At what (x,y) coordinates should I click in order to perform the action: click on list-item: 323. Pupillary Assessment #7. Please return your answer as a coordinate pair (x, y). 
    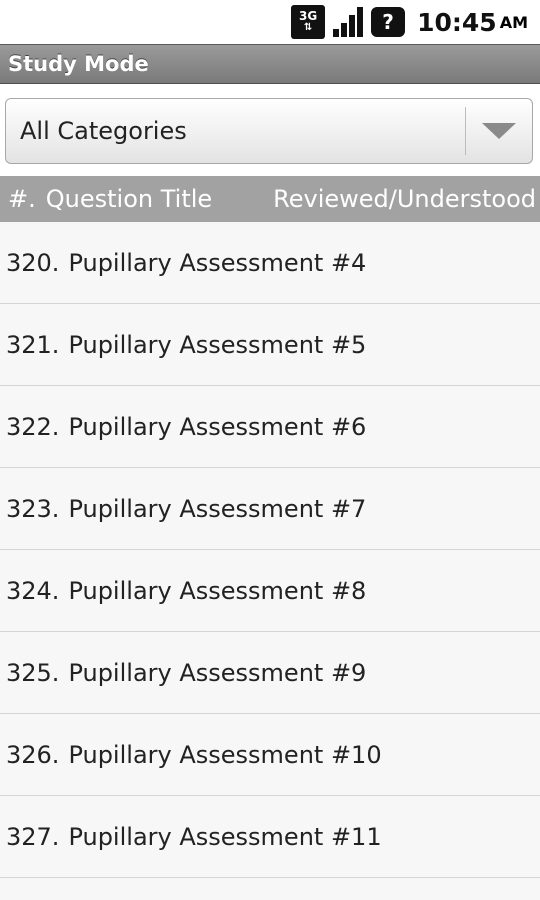
    Looking at the image, I should click on (270, 509).